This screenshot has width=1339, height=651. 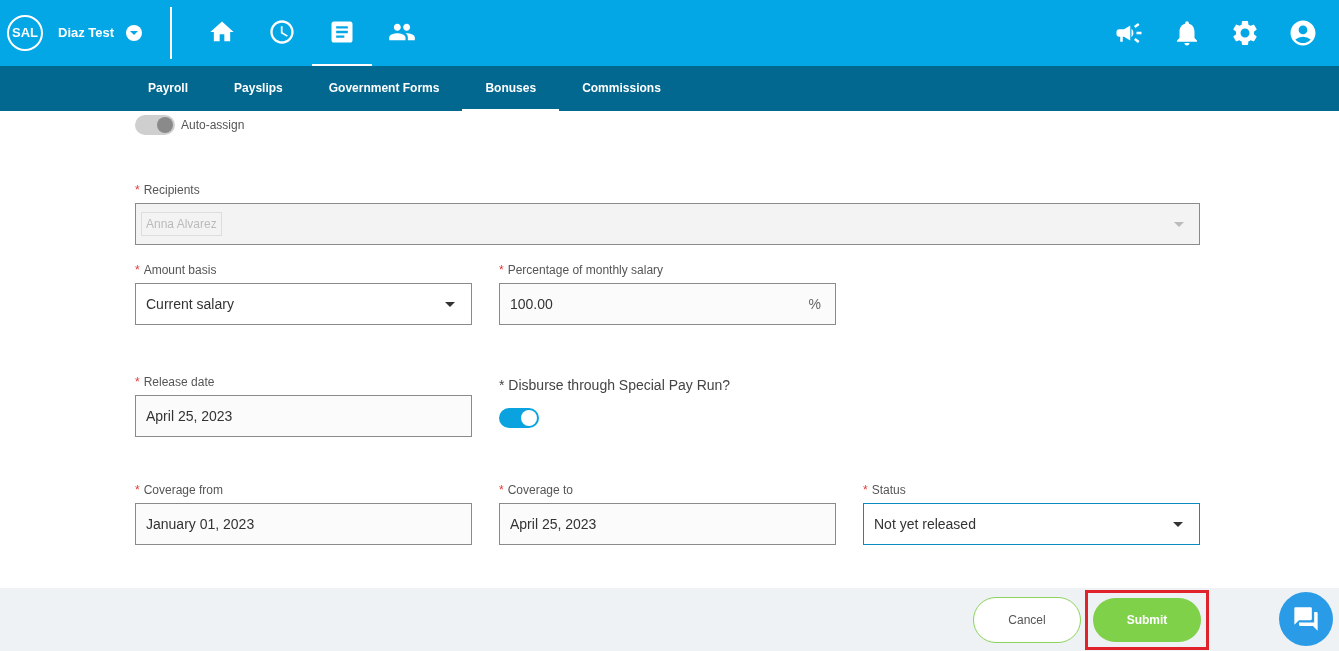 What do you see at coordinates (303, 304) in the screenshot?
I see `dropdown-field: Current salary` at bounding box center [303, 304].